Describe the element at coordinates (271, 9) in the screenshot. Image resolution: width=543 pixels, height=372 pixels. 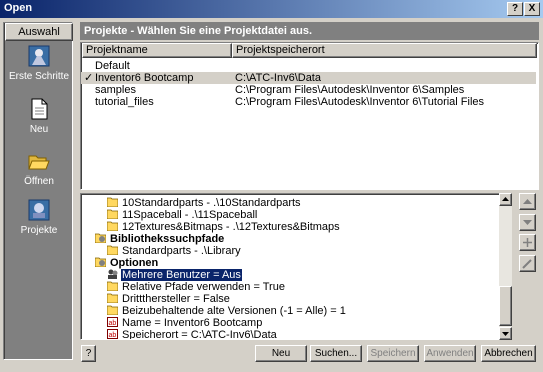
I see `title-bar: Open ? X` at that location.